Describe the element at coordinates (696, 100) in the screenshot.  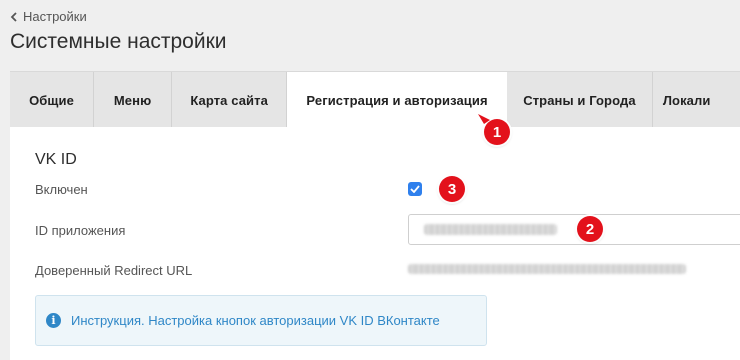
I see `tab-locales: Локали` at that location.